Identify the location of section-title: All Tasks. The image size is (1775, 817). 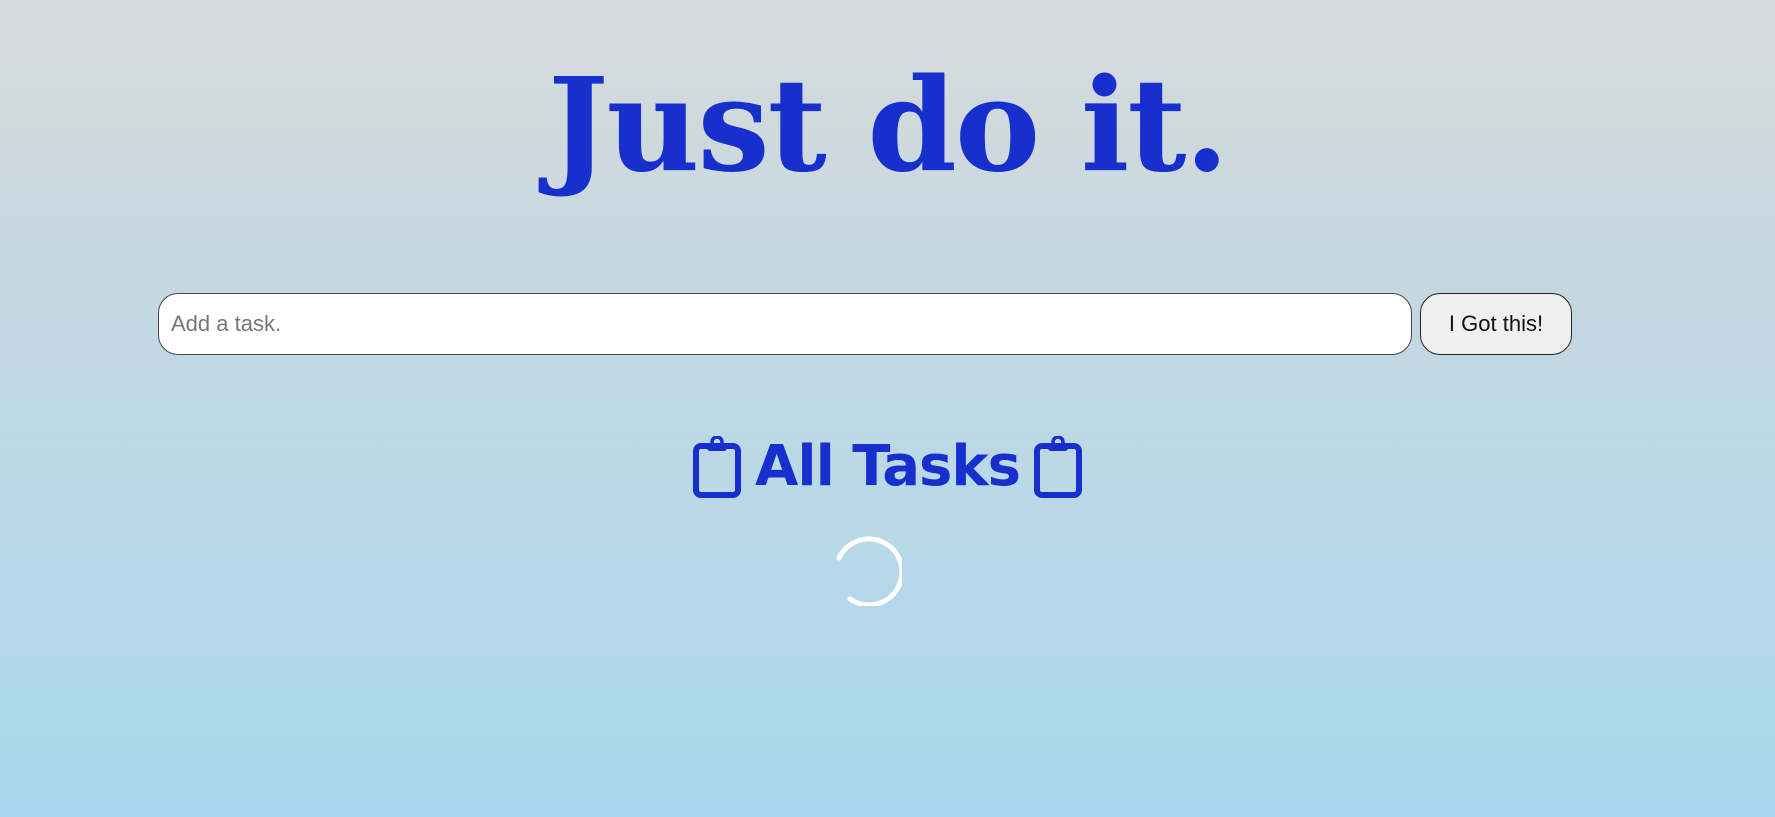
(888, 466).